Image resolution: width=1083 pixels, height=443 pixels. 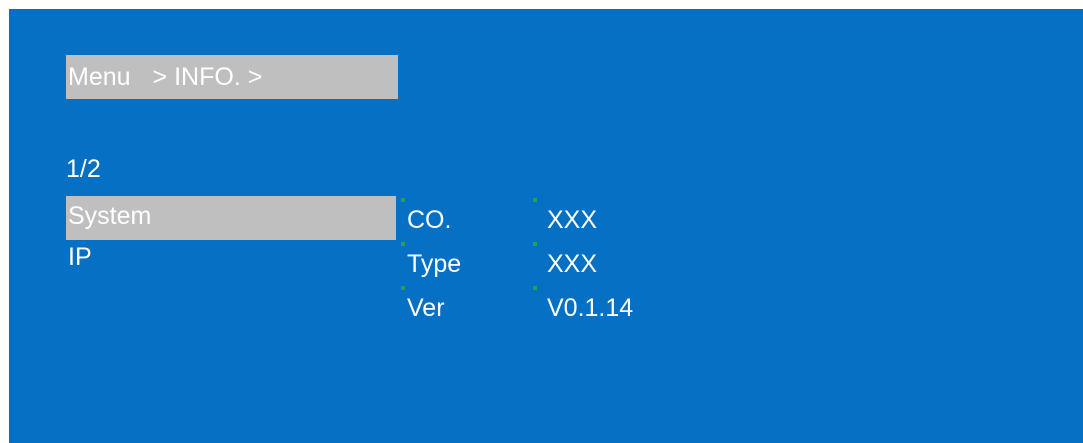 I want to click on info-value-company: XXX, so click(x=572, y=220).